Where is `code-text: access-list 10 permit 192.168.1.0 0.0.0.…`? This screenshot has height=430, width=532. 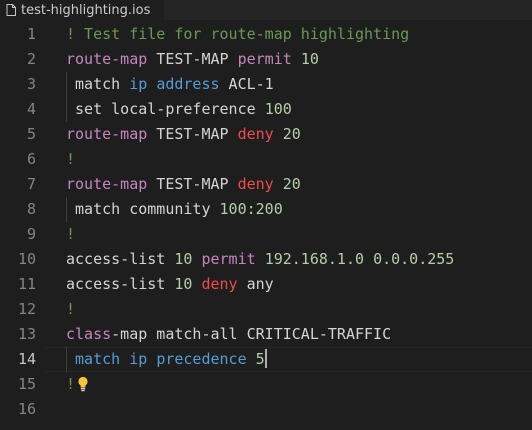
code-text: access-list 10 permit 192.168.1.0 0.0.0.… is located at coordinates (260, 259).